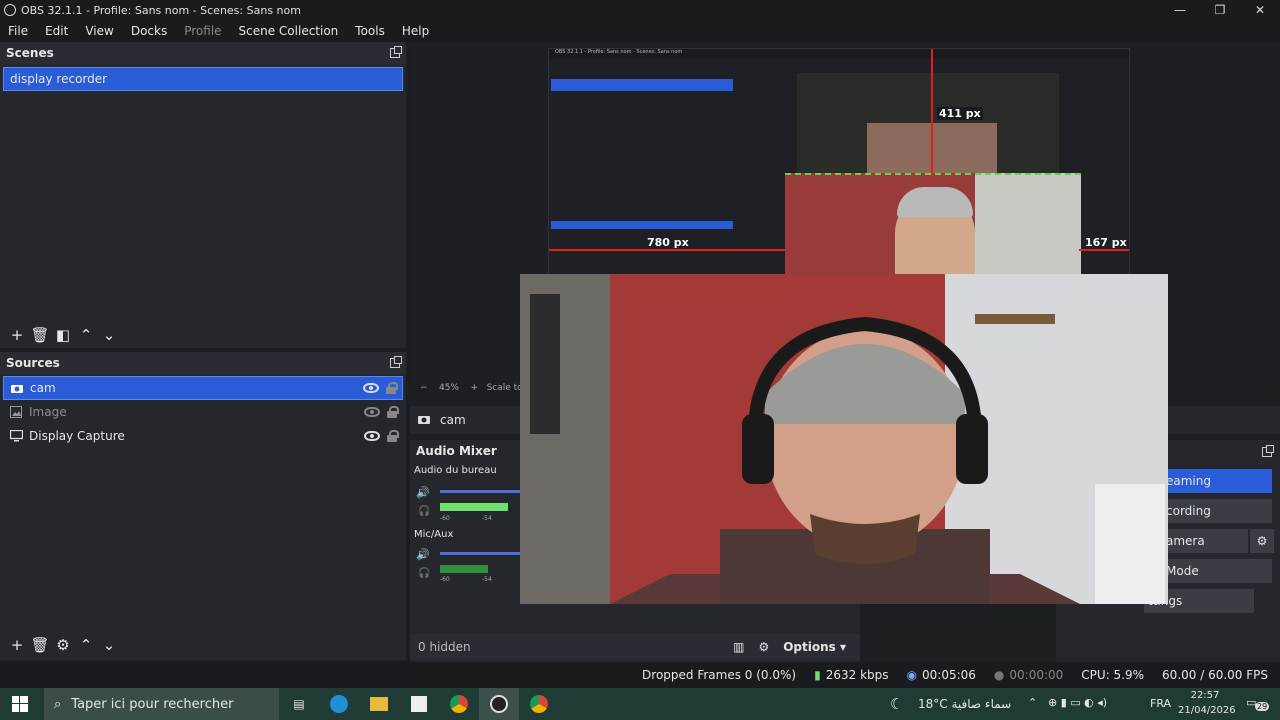 The width and height of the screenshot is (1280, 720). What do you see at coordinates (30, 53) in the screenshot?
I see `scenes-title: Scenes` at bounding box center [30, 53].